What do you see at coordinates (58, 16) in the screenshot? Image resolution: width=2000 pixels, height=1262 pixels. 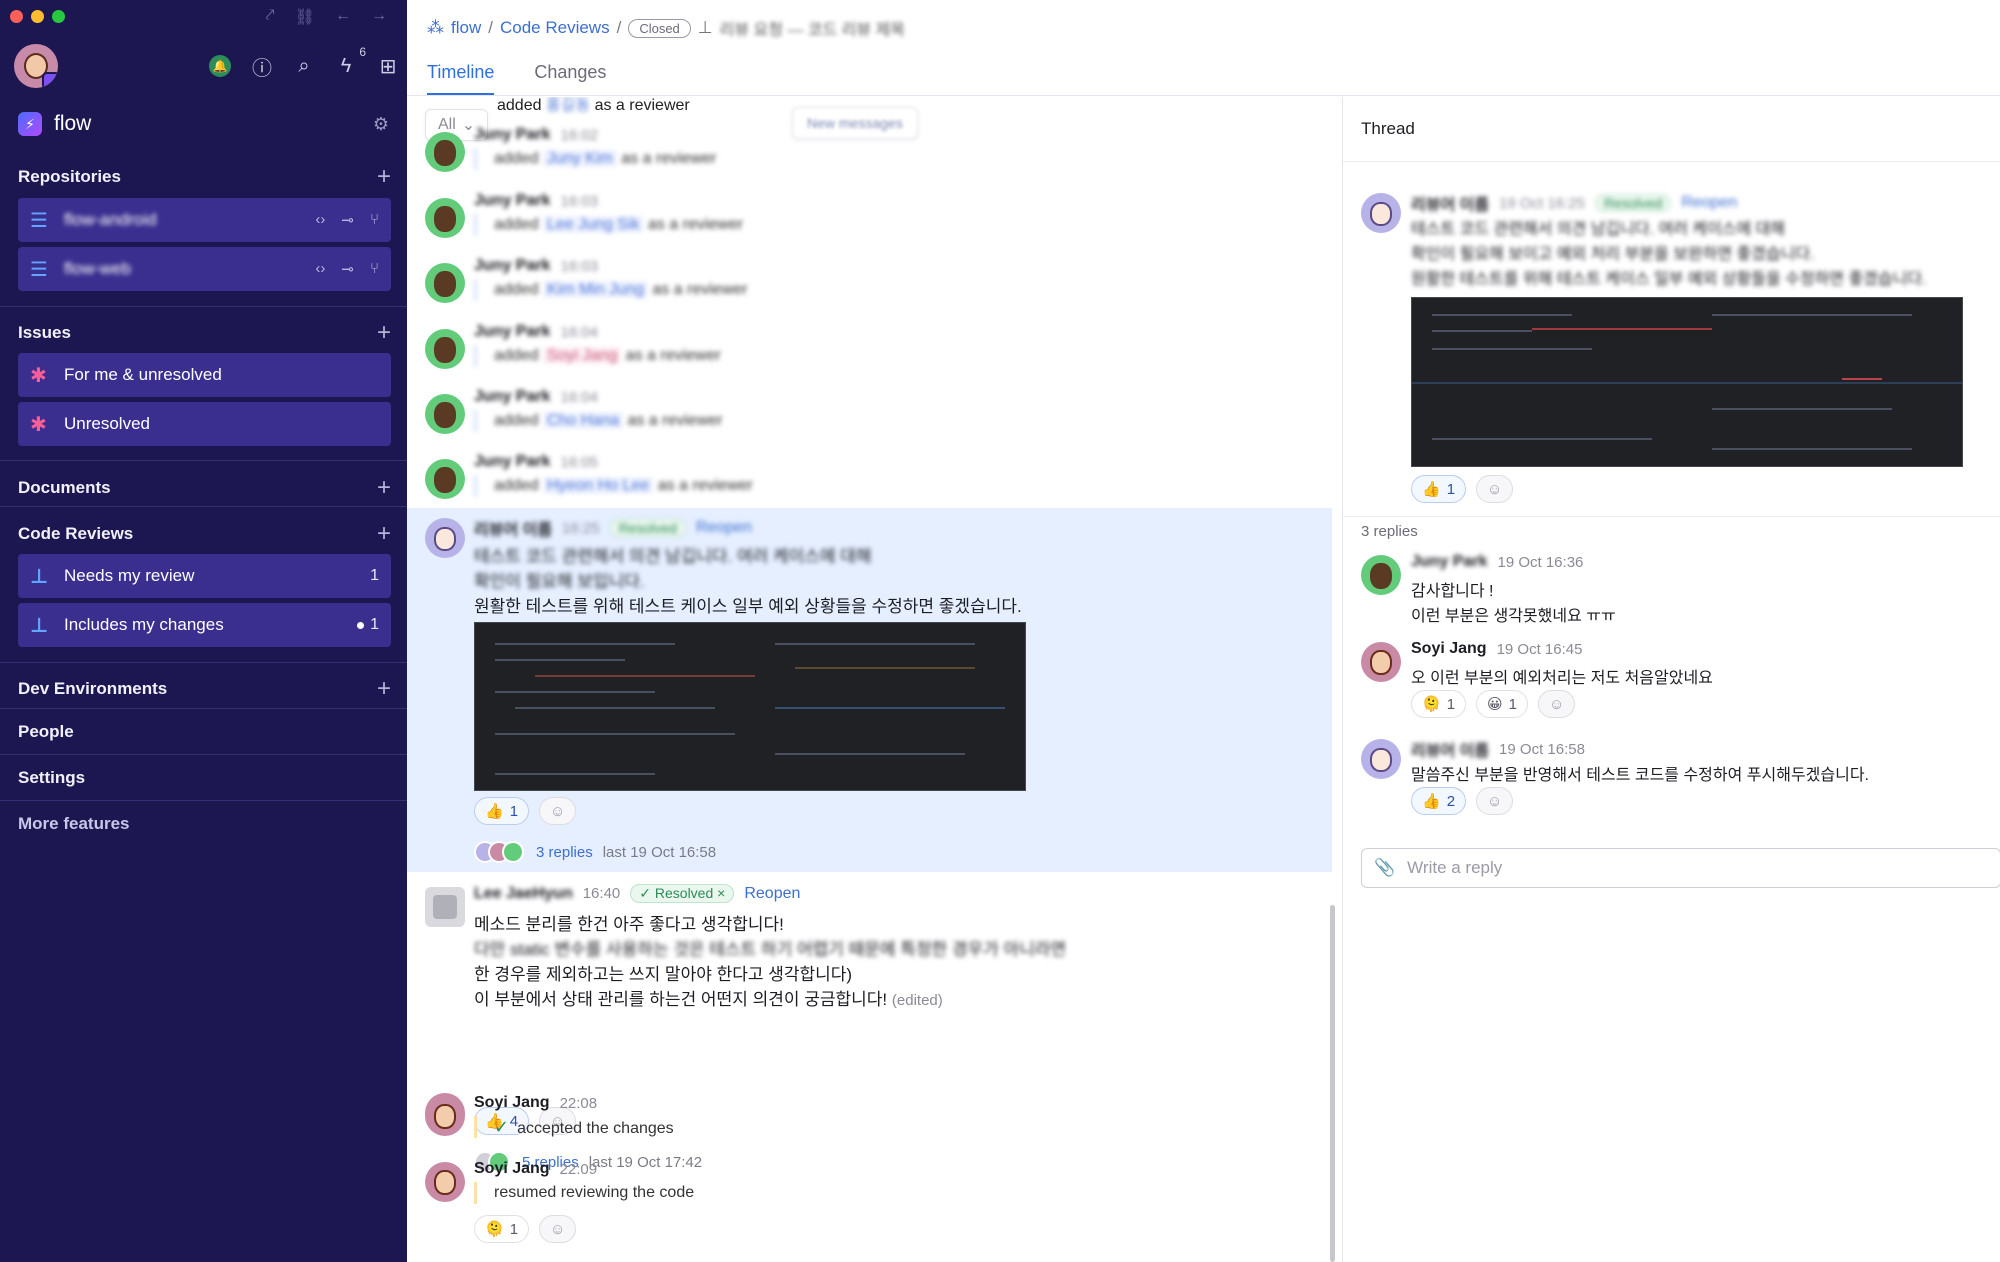 I see `maximize-window-button` at bounding box center [58, 16].